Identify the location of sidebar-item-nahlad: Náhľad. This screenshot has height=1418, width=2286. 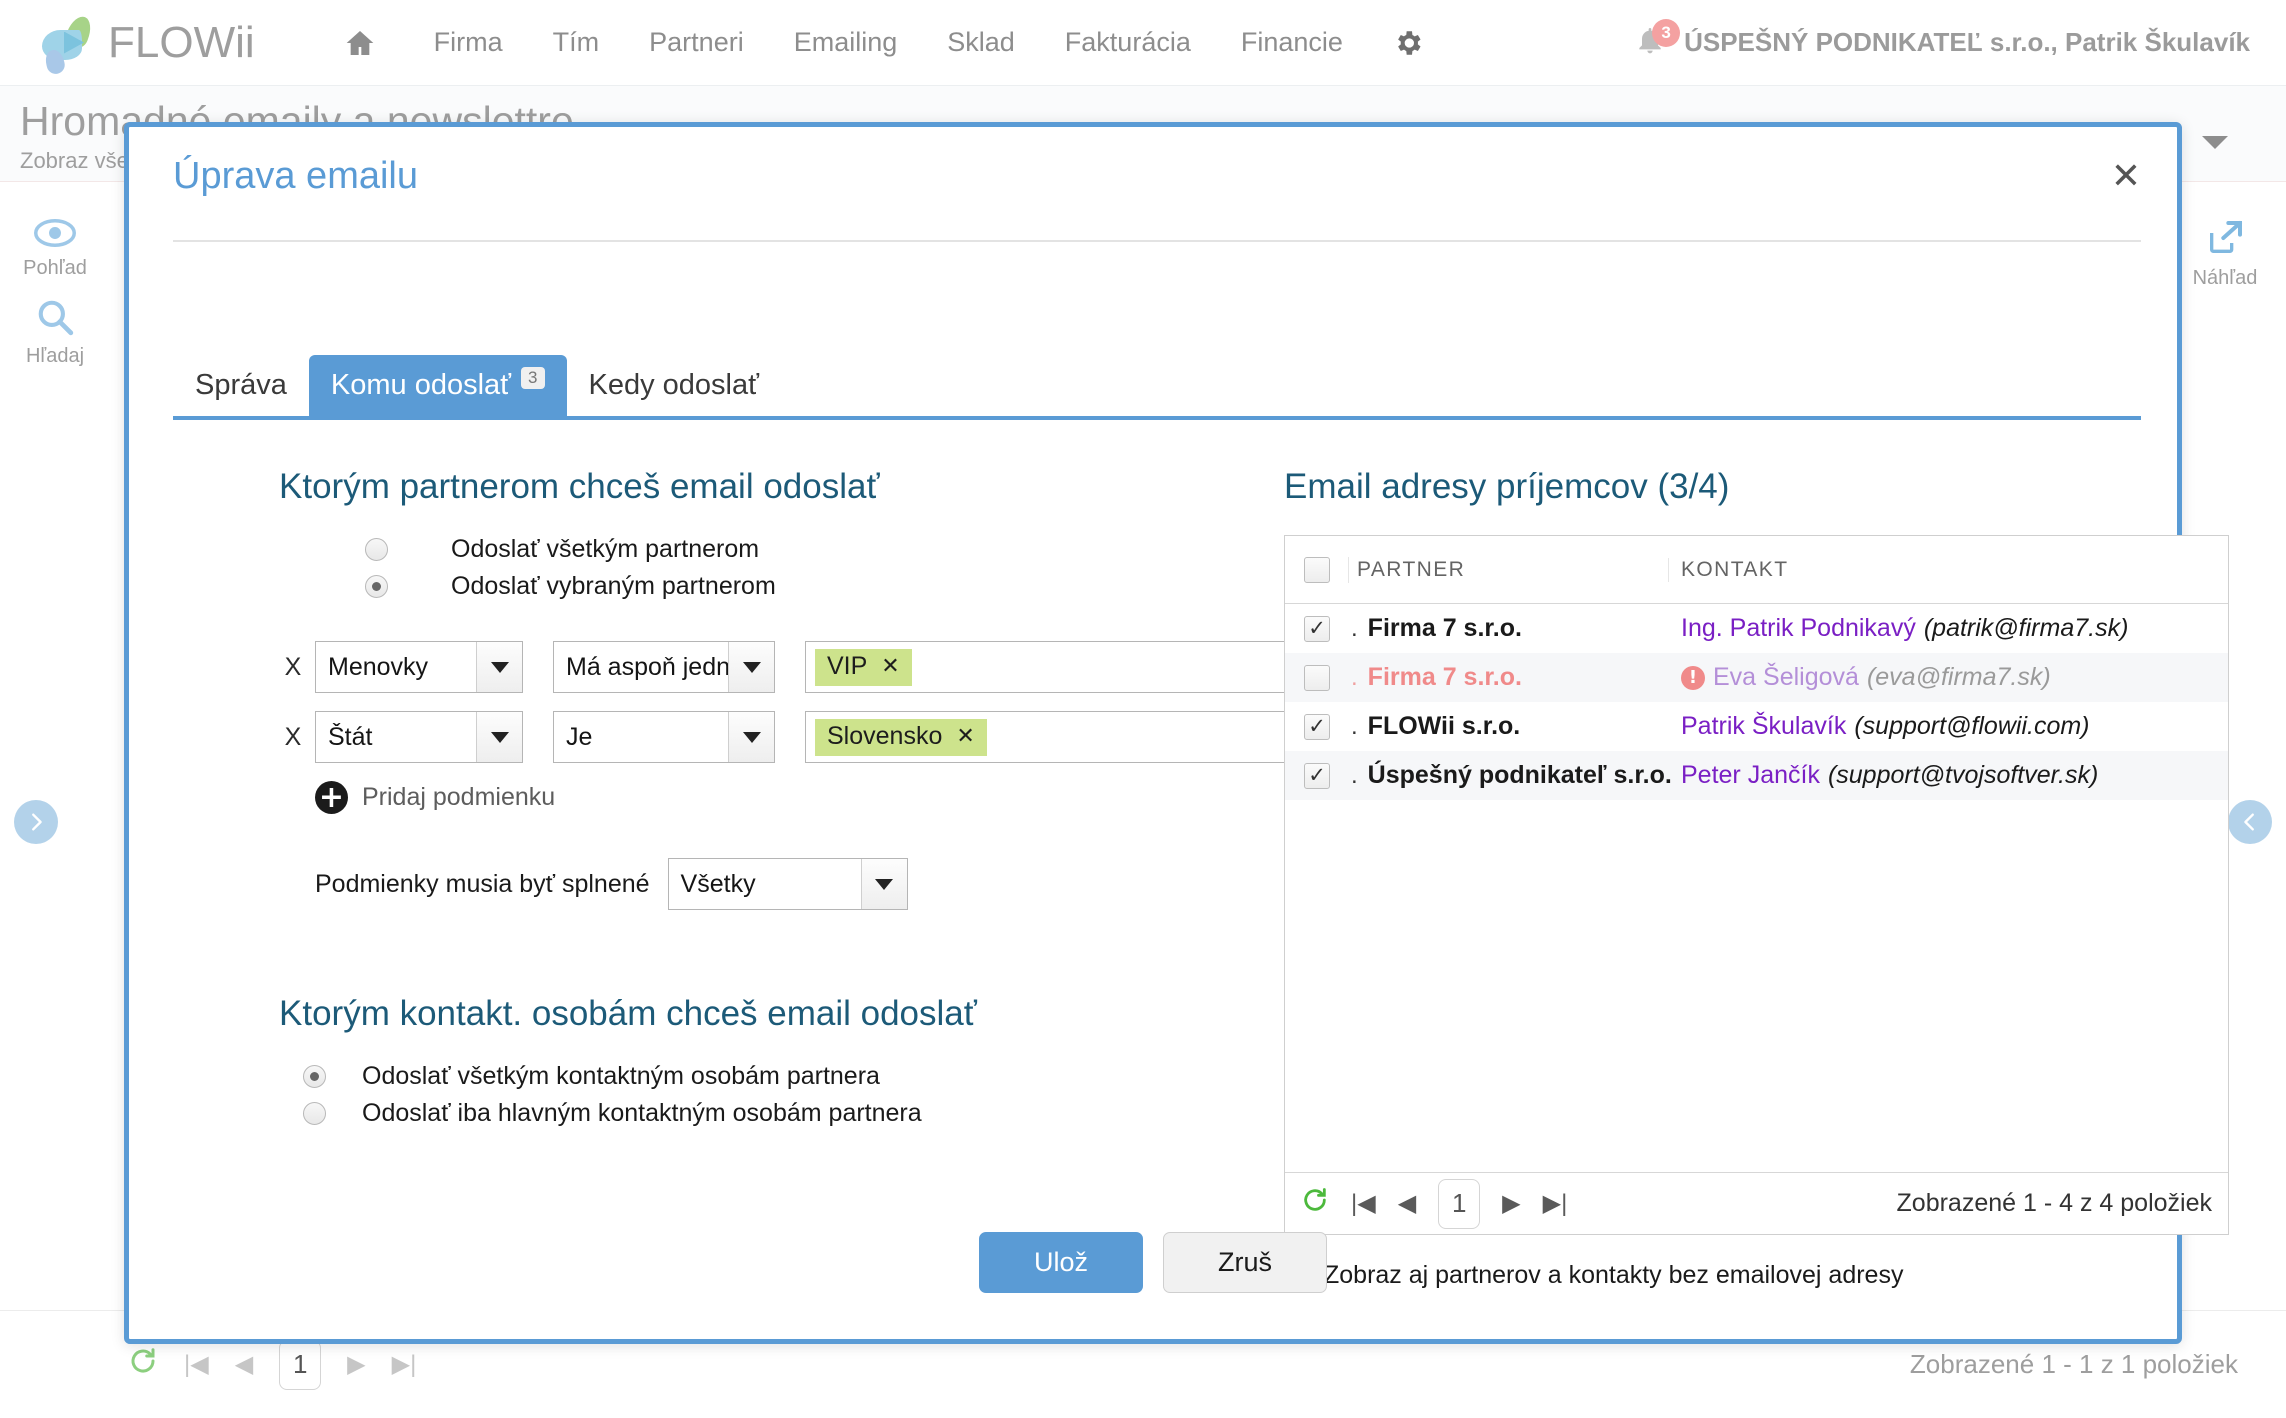
(2225, 254).